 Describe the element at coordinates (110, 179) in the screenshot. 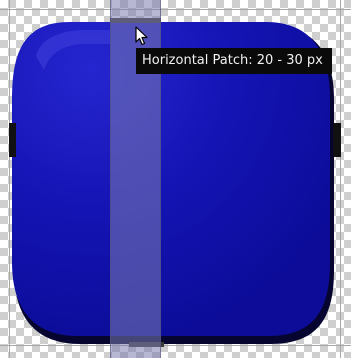

I see `patch-region-edge-left` at that location.